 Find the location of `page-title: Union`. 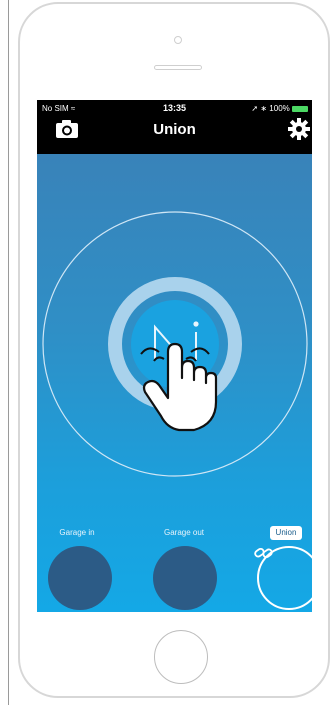

page-title: Union is located at coordinates (174, 129).